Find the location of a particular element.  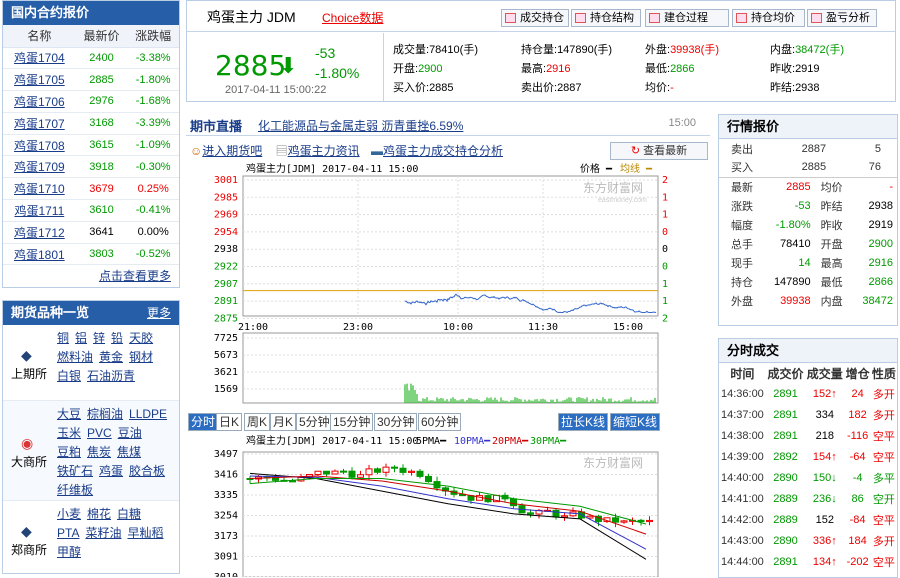

variety-link: 石油沥青 is located at coordinates (111, 376).